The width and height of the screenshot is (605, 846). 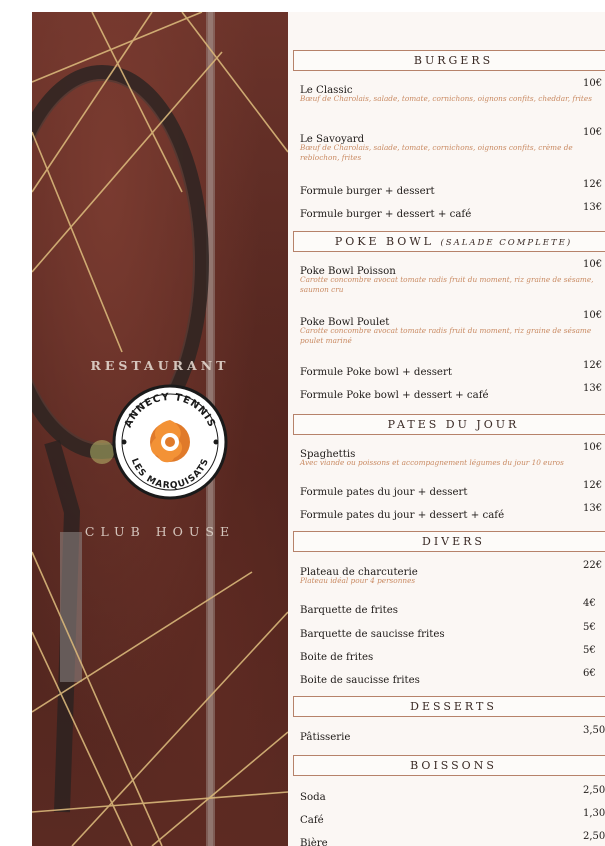 I want to click on item-name: Barquette de saucisse frites, so click(x=372, y=634).